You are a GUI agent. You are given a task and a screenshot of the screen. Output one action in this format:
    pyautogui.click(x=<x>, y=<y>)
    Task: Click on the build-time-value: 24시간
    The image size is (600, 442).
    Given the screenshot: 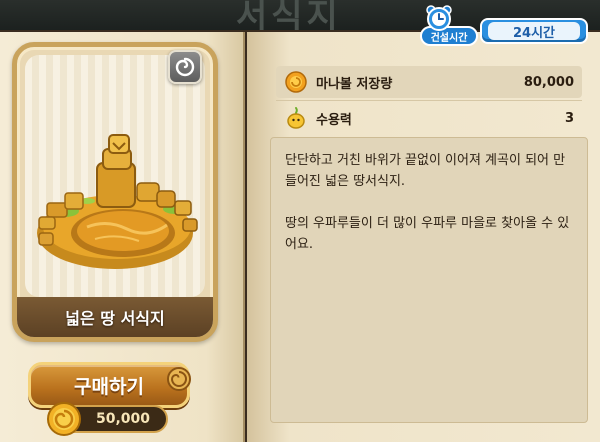 What is the action you would take?
    pyautogui.click(x=533, y=33)
    